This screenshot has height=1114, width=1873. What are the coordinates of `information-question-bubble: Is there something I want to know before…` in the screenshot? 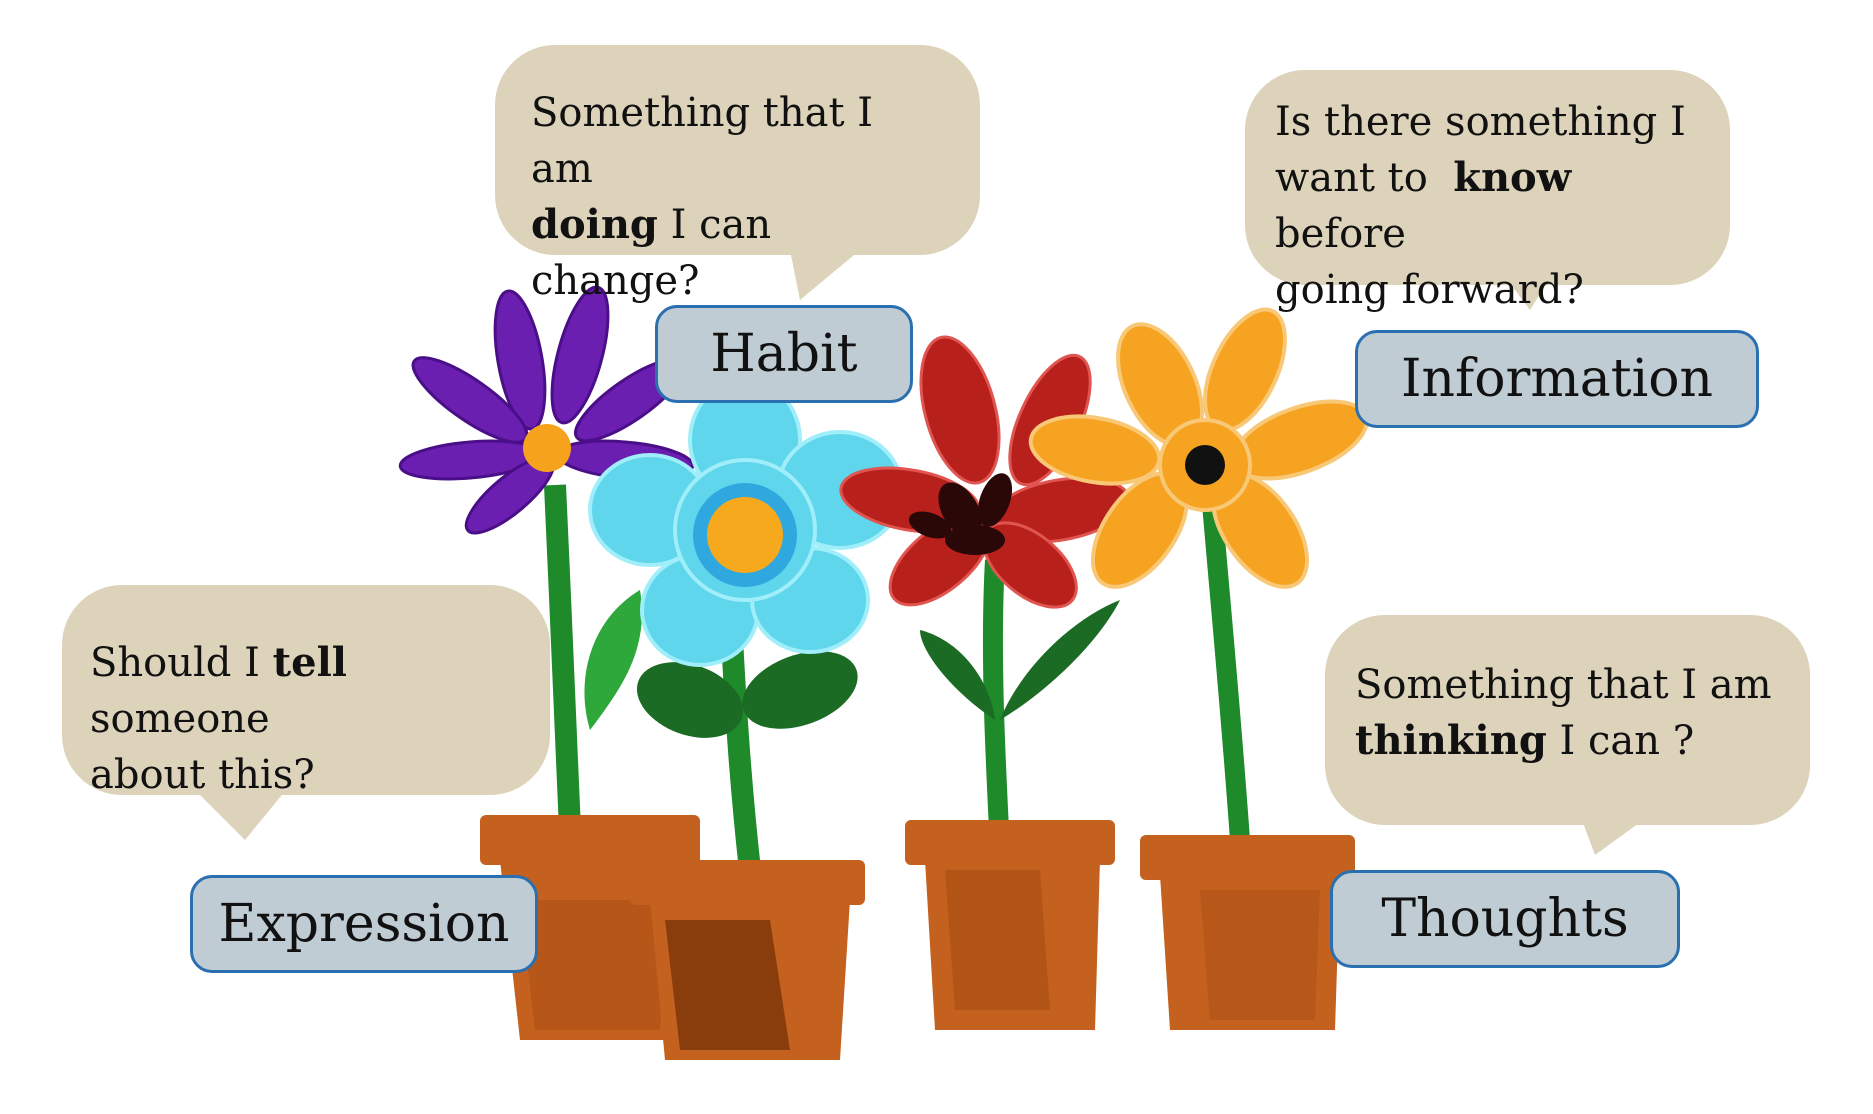 It's located at (1487, 191).